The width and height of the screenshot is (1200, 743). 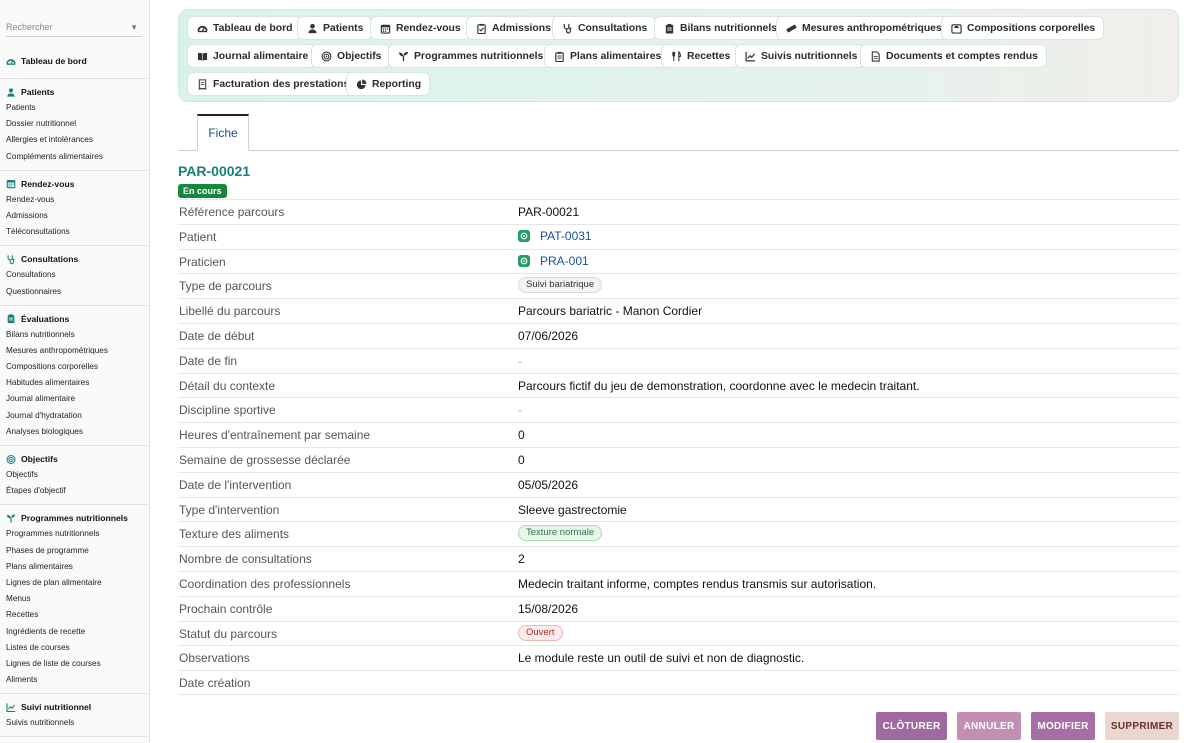 I want to click on field-label: Texture des aliments, so click(x=234, y=534).